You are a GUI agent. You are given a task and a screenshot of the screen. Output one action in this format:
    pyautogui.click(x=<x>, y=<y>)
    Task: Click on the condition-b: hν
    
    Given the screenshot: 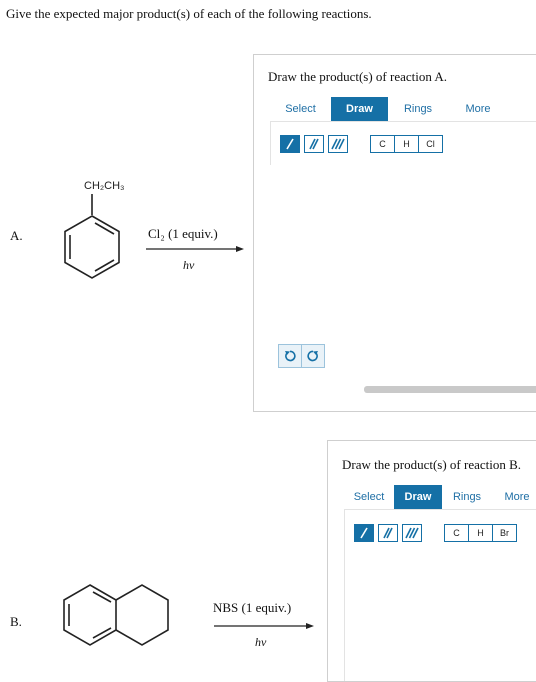 What is the action you would take?
    pyautogui.click(x=261, y=642)
    